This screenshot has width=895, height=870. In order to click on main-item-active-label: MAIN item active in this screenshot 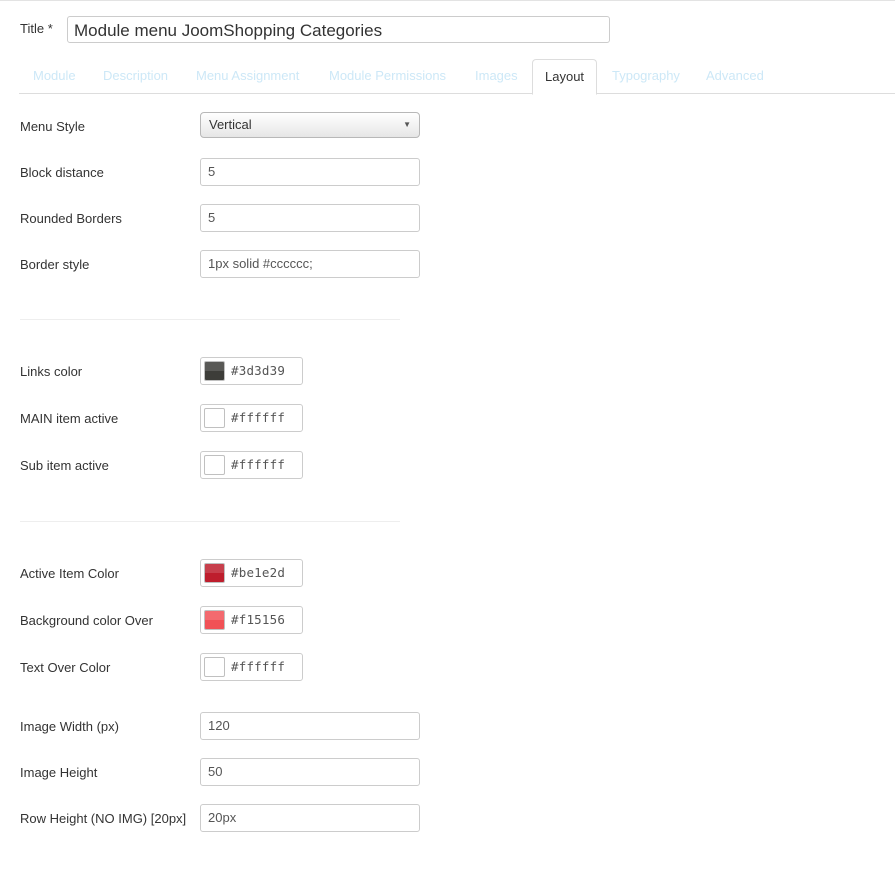, I will do `click(69, 418)`.